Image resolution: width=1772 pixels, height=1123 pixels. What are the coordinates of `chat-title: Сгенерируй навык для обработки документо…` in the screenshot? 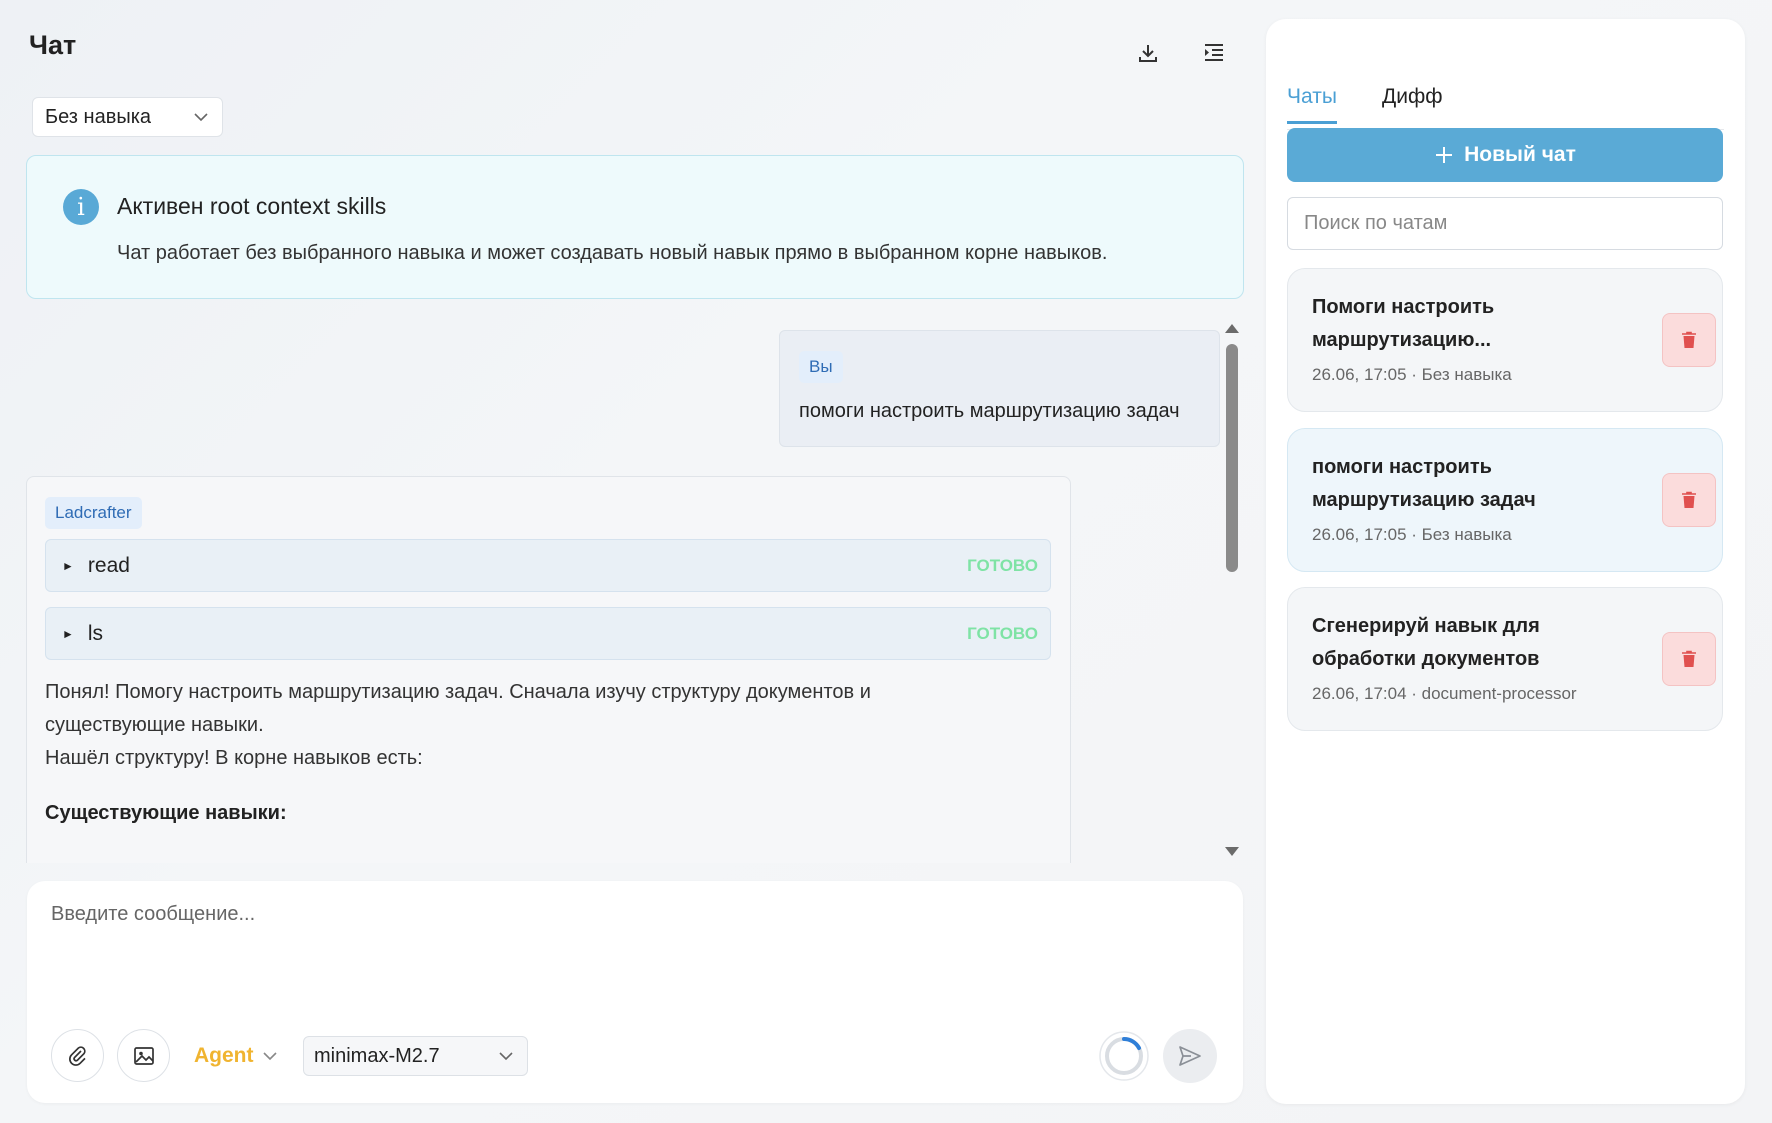 It's located at (1426, 642).